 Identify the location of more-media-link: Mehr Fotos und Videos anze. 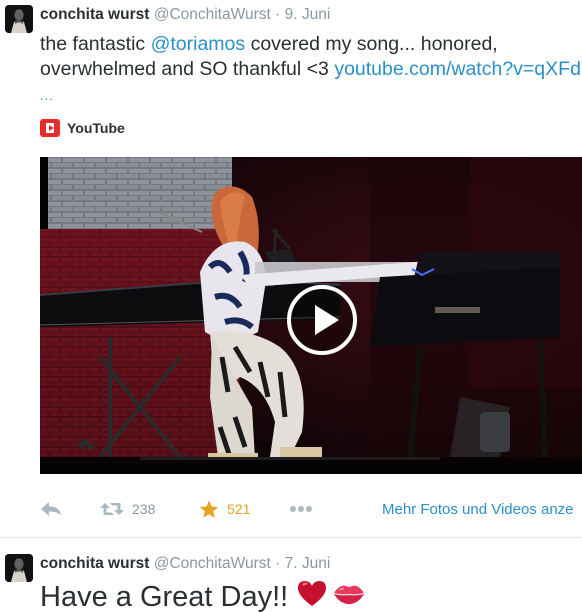
(478, 509).